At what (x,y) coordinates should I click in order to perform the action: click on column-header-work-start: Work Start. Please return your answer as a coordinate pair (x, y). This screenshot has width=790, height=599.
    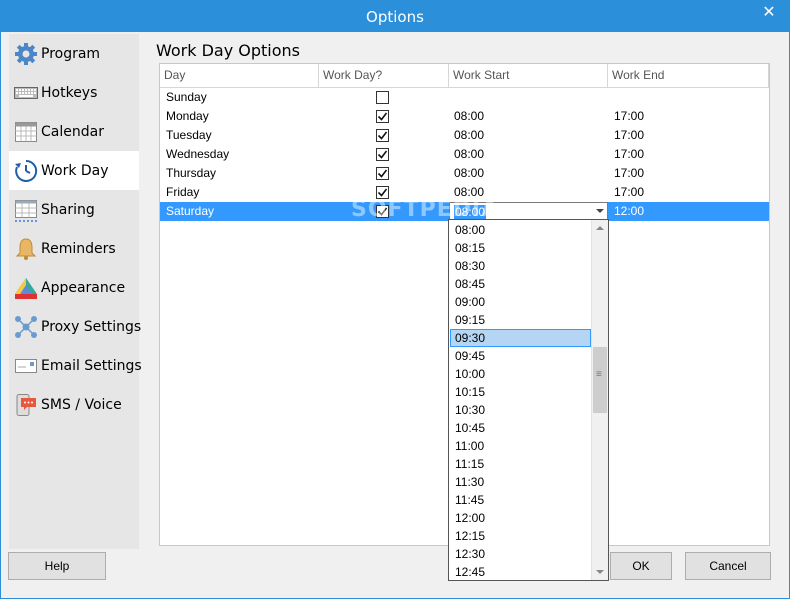
    Looking at the image, I should click on (528, 76).